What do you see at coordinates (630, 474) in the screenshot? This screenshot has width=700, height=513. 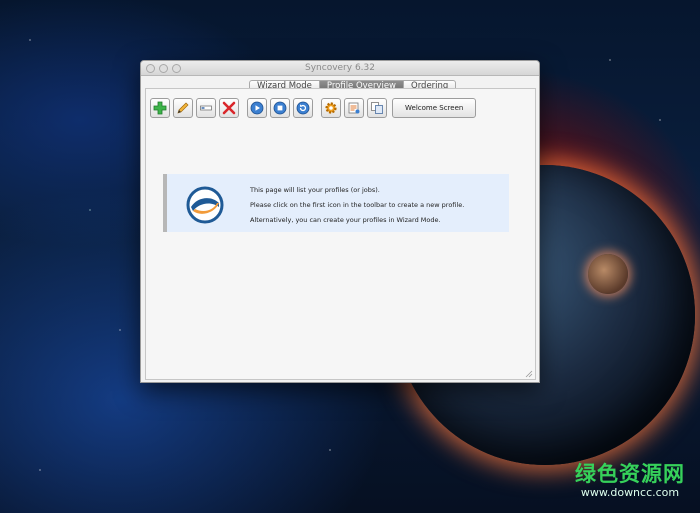 I see `watermark-chinese: 绿色资源网` at bounding box center [630, 474].